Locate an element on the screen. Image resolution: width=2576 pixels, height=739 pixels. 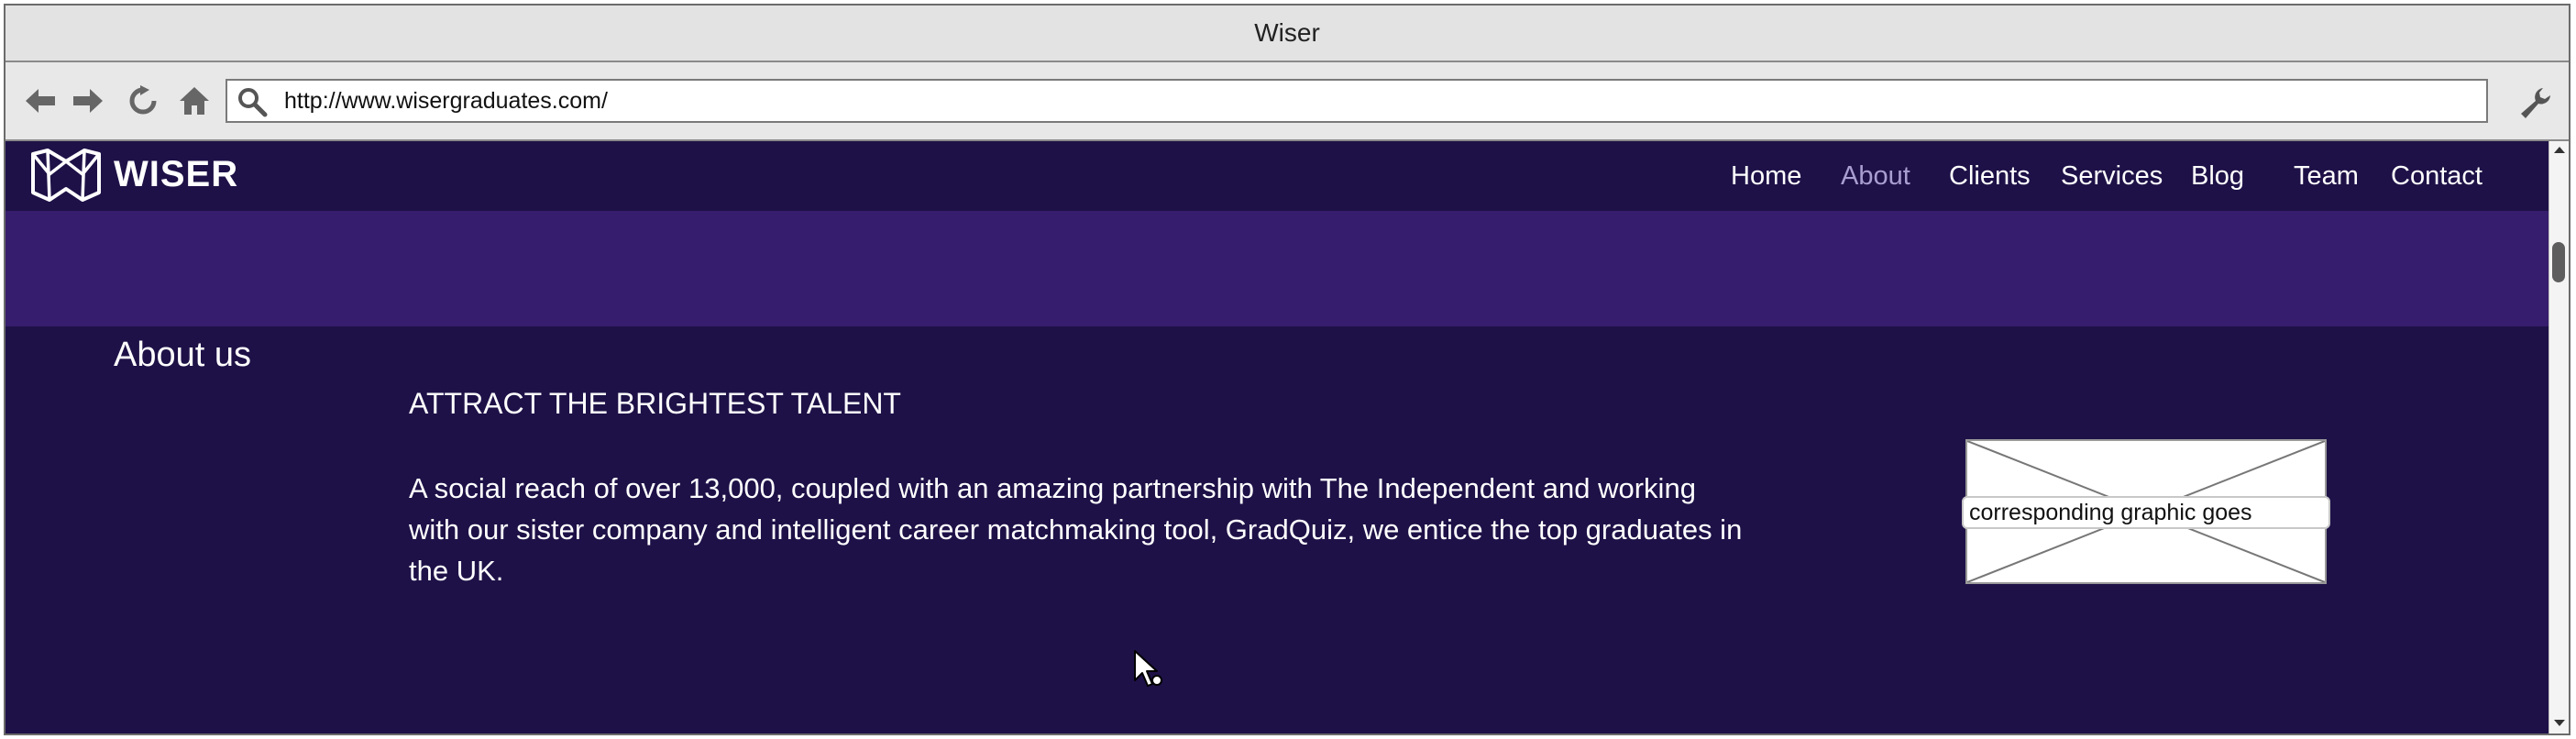
scrollbar-thumb is located at coordinates (2559, 262).